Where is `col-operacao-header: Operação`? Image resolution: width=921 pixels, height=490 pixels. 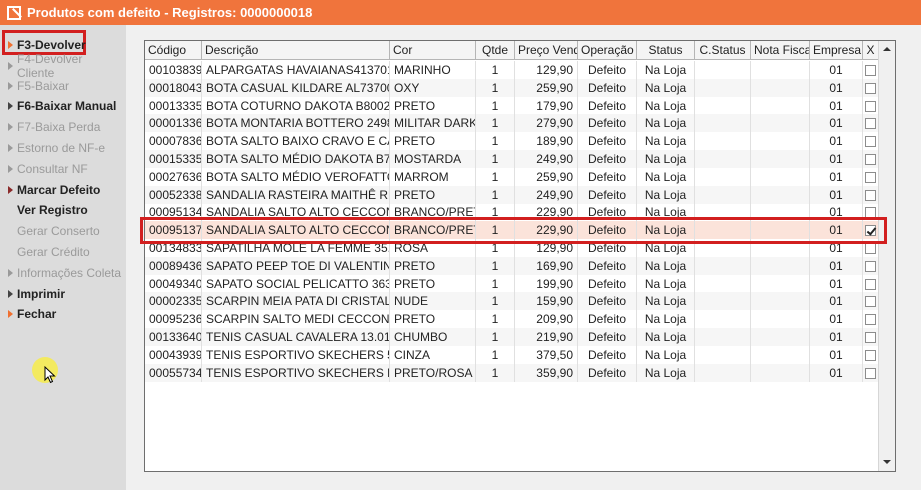
col-operacao-header: Operação is located at coordinates (607, 50).